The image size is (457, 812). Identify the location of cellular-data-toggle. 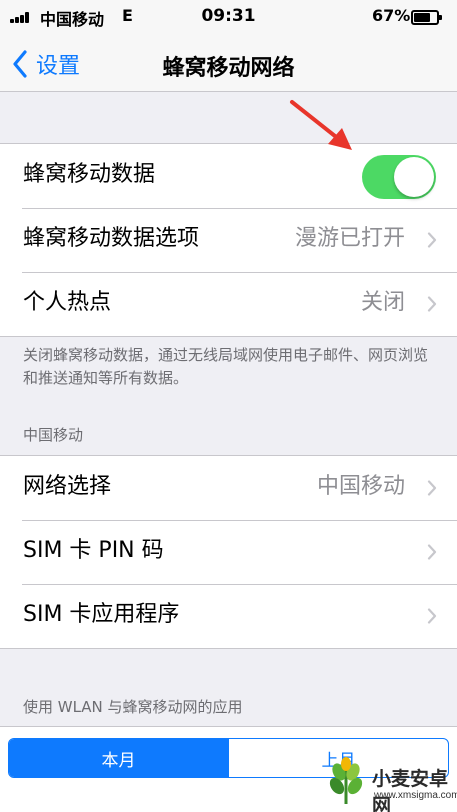
(399, 177).